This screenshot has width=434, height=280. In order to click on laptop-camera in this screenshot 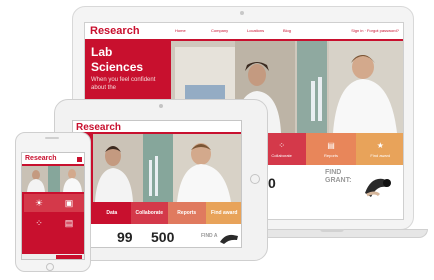, I will do `click(242, 13)`.